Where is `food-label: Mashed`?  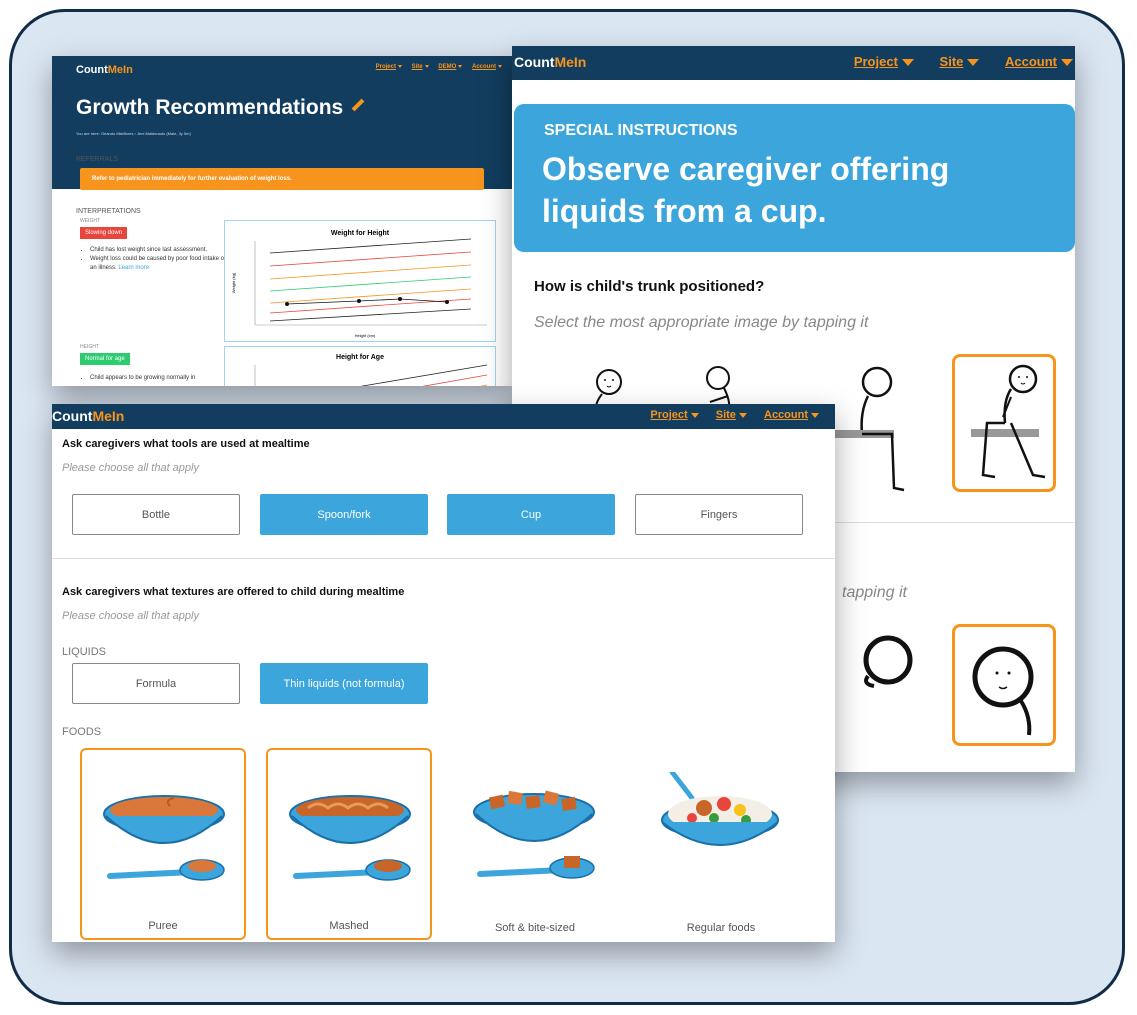 food-label: Mashed is located at coordinates (349, 926).